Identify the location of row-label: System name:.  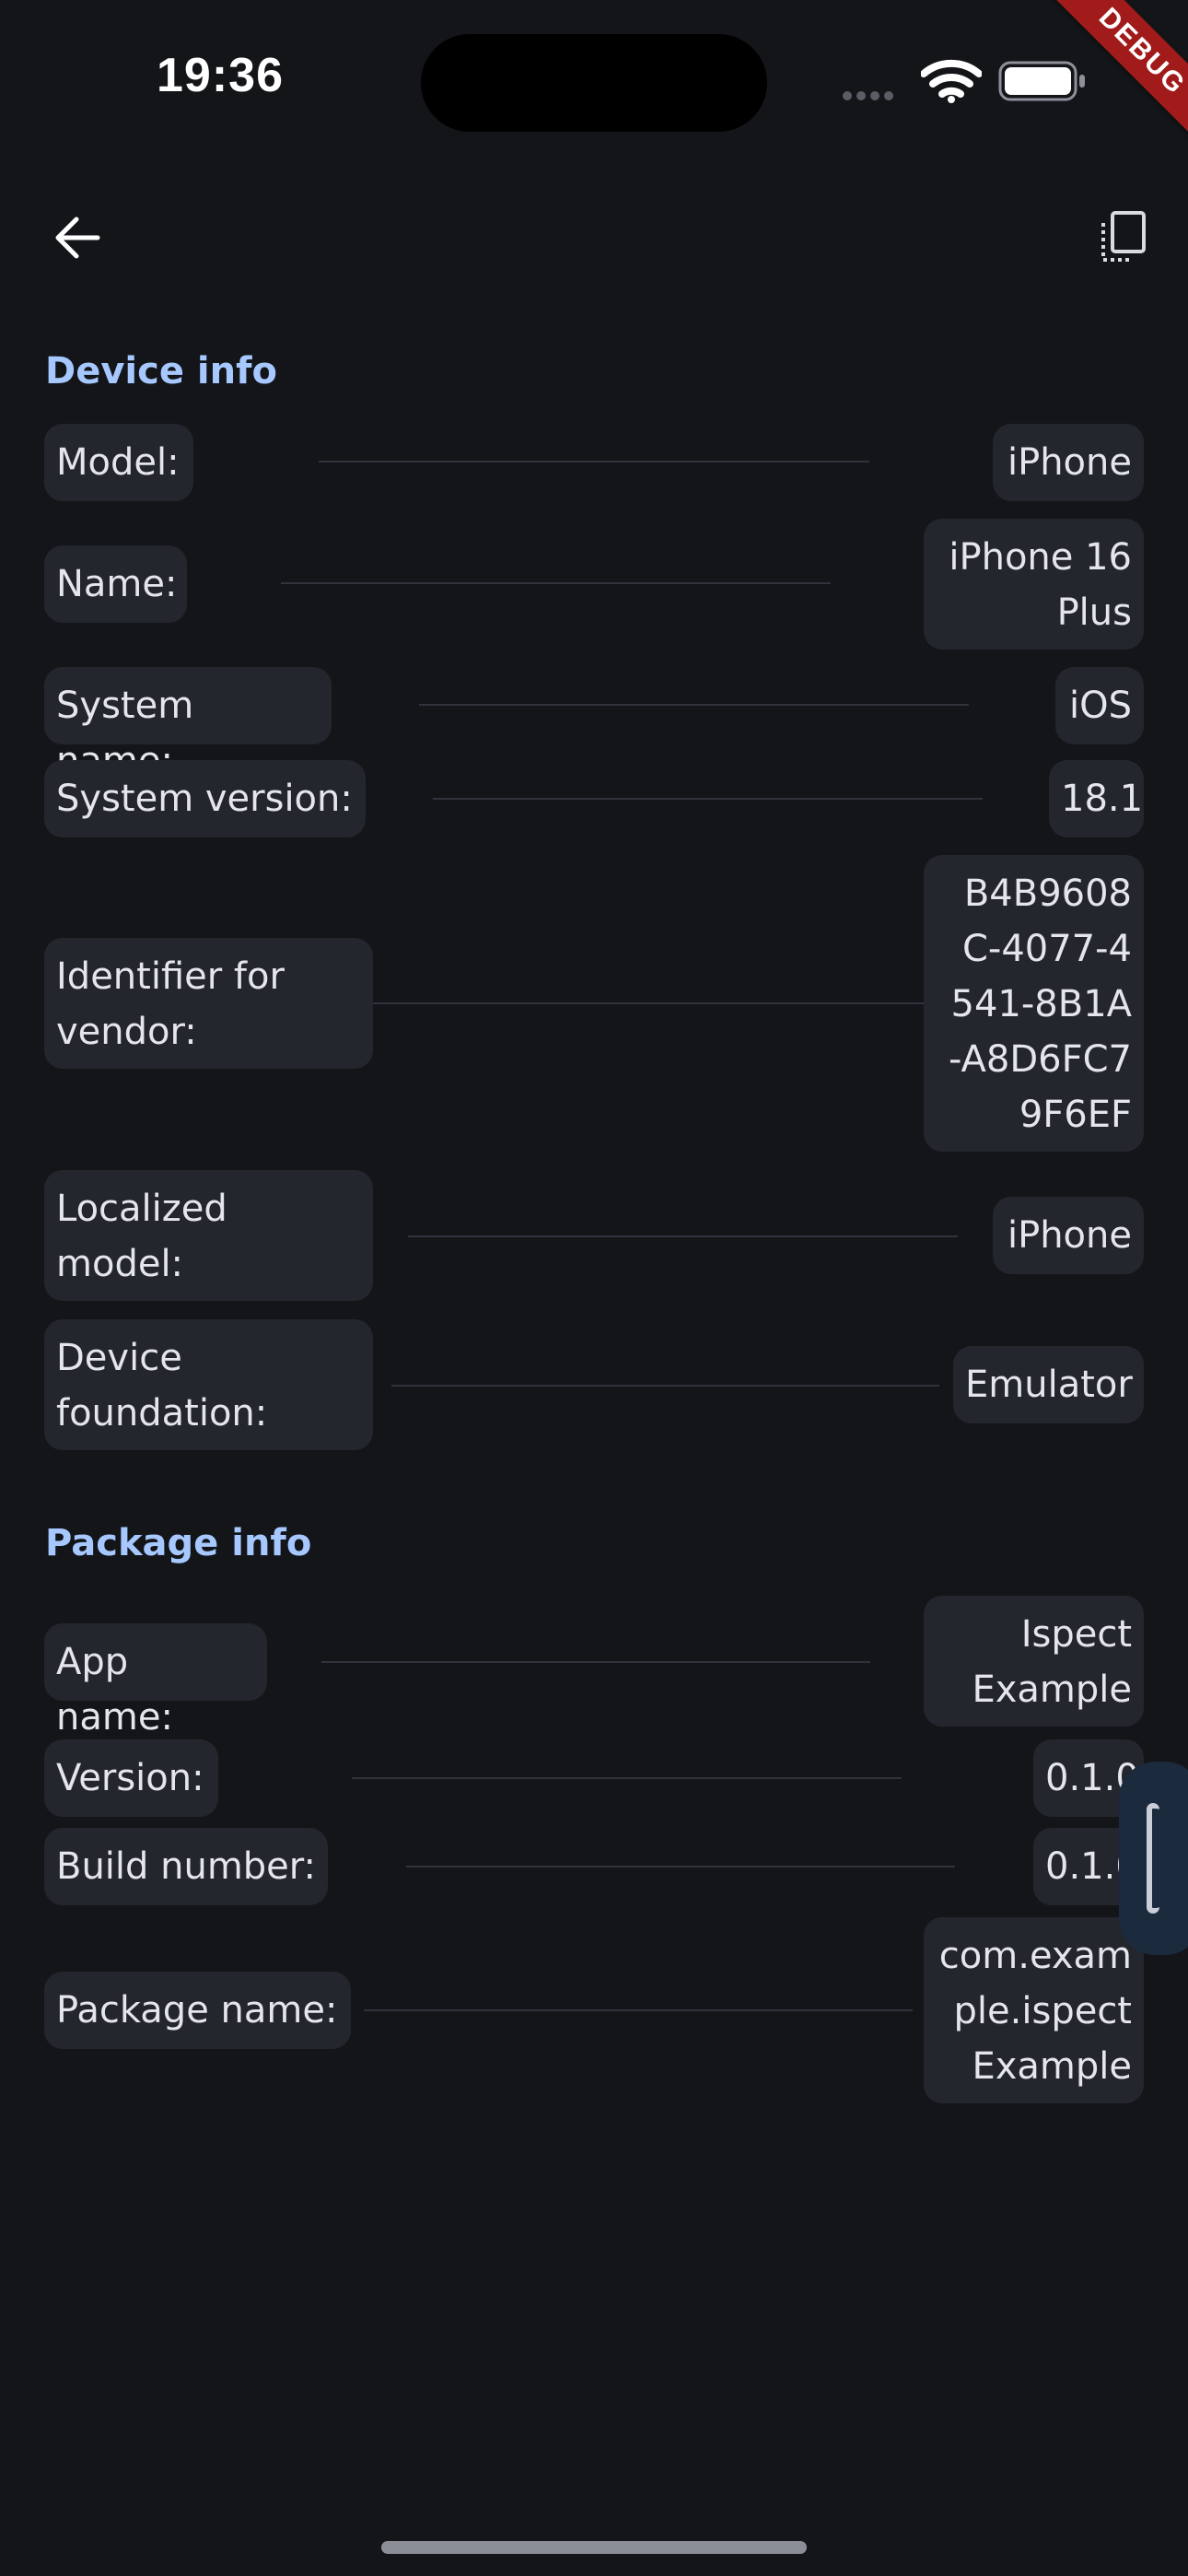
(188, 724).